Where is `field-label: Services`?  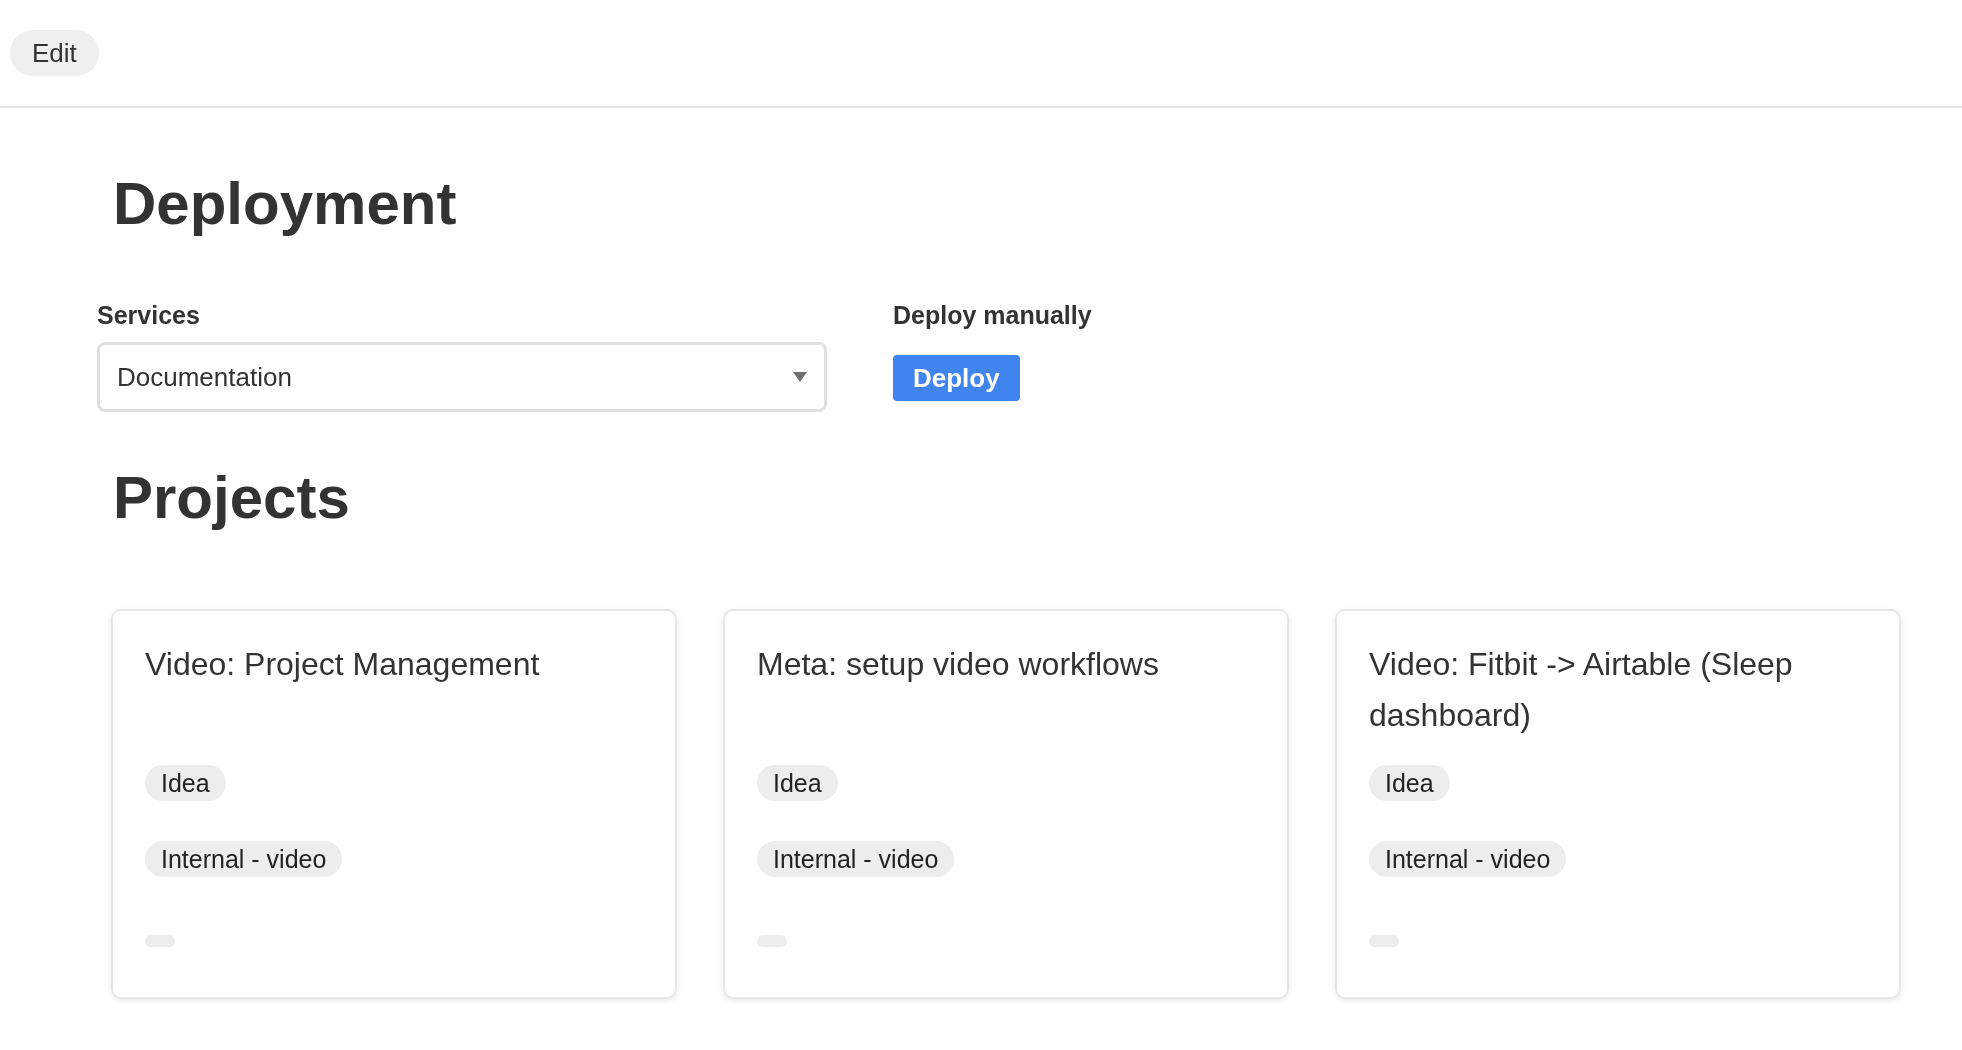 field-label: Services is located at coordinates (149, 315).